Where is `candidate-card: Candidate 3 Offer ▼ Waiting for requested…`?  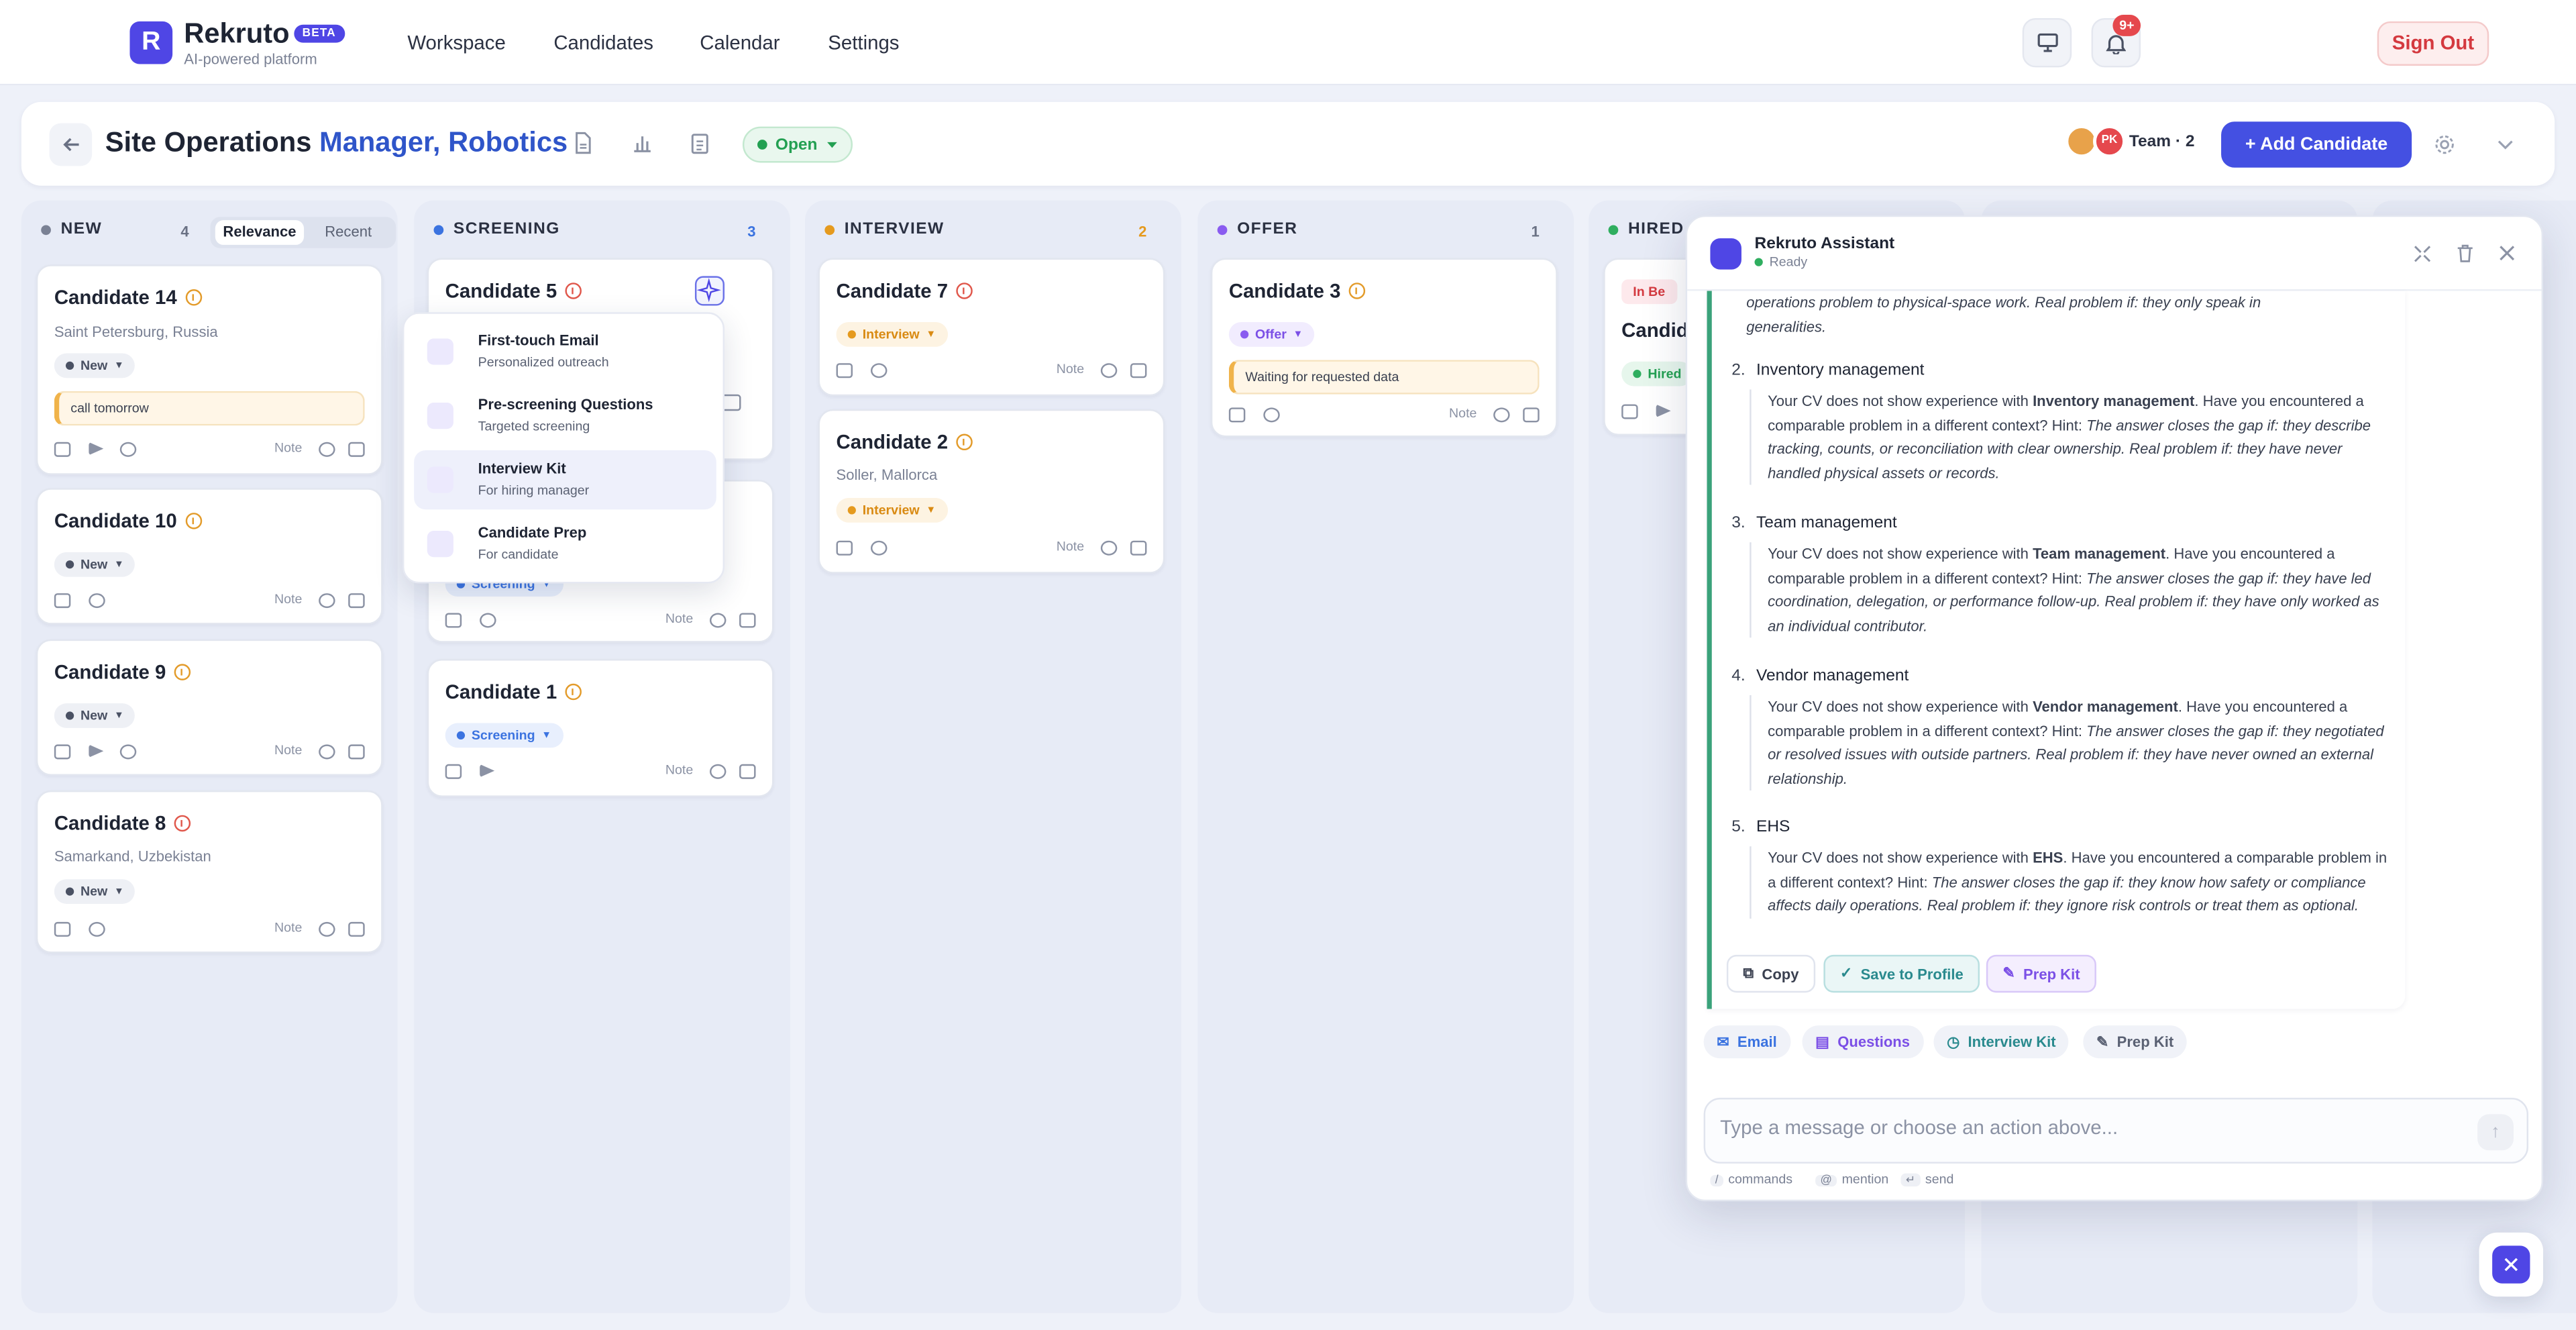
candidate-card: Candidate 3 Offer ▼ Waiting for requested… is located at coordinates (1384, 348).